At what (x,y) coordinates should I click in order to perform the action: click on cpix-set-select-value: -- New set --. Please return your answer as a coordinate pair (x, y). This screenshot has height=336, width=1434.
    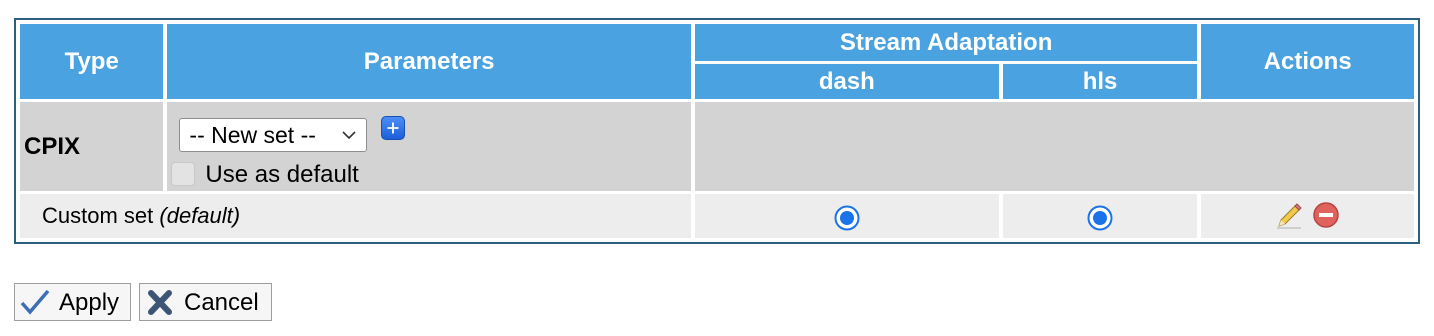
    Looking at the image, I should click on (252, 135).